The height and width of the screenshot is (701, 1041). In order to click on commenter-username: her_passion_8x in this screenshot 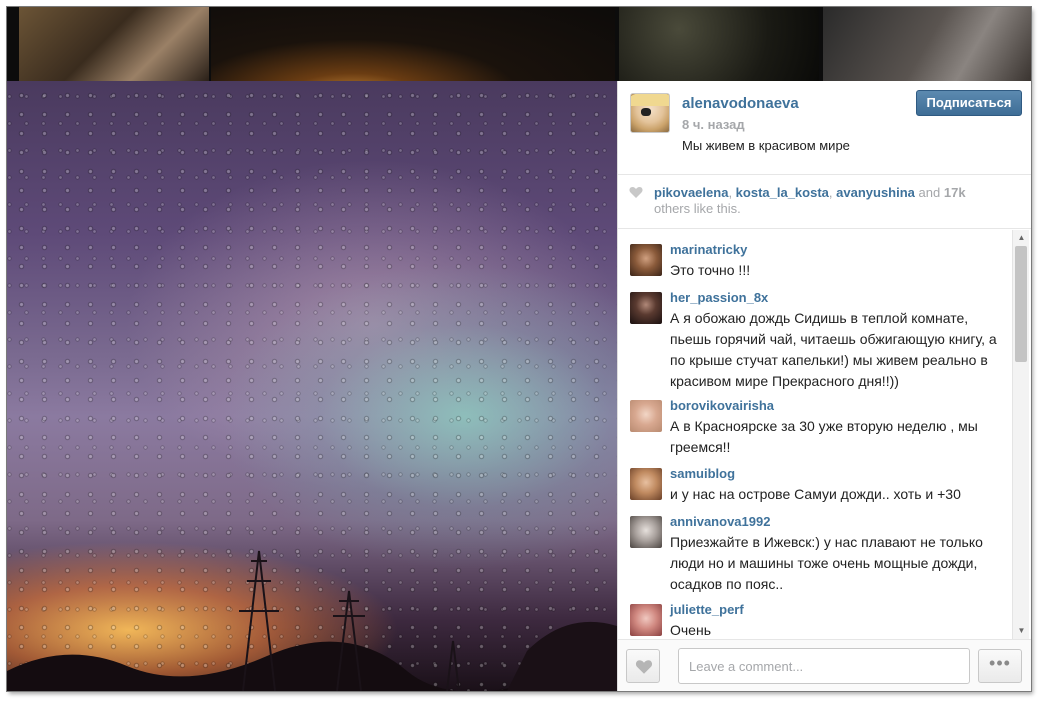, I will do `click(719, 297)`.